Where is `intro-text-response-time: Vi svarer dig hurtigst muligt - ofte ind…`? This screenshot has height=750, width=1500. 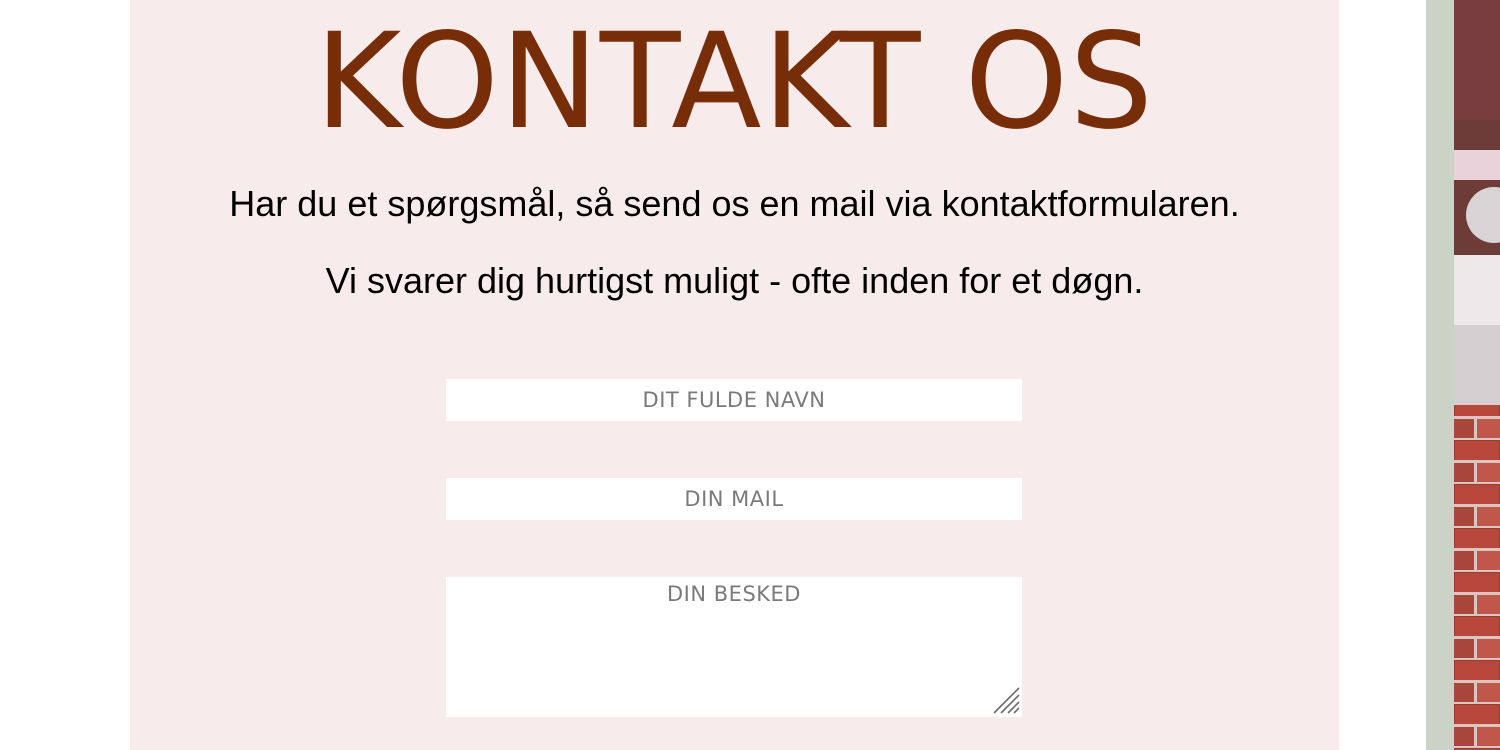 intro-text-response-time: Vi svarer dig hurtigst muligt - ofte ind… is located at coordinates (734, 280).